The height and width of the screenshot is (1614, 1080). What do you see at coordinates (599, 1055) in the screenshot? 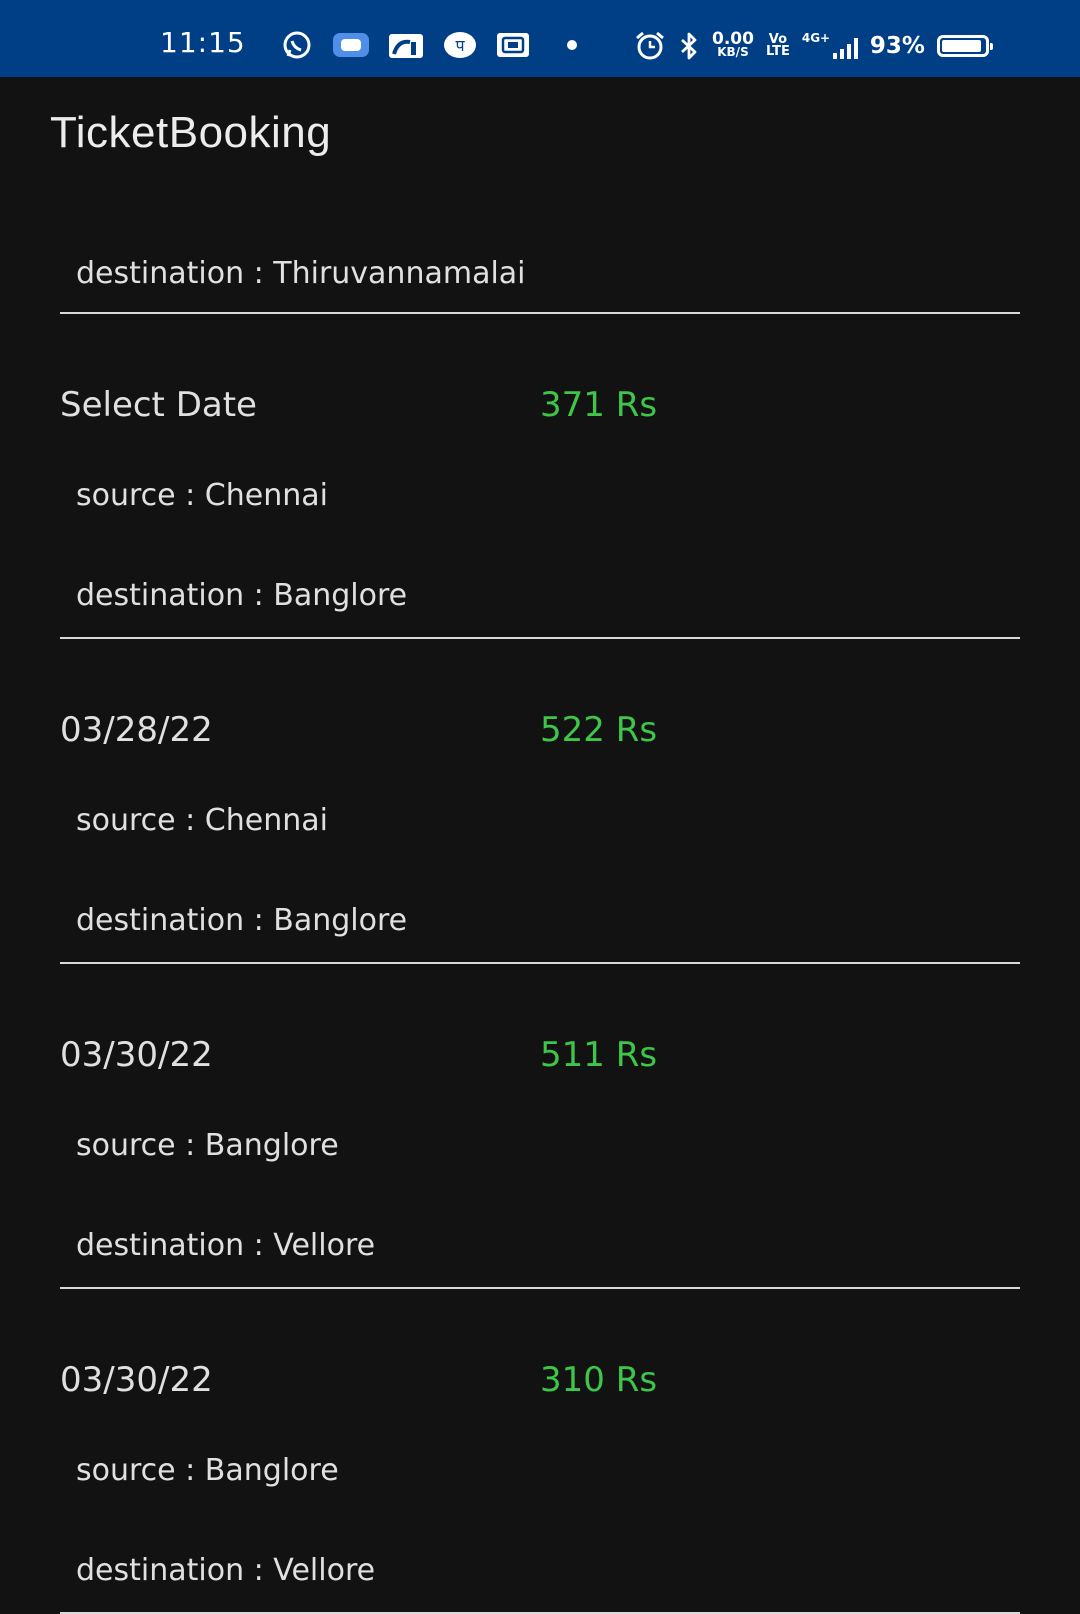
I see `ticket-price: 511 Rs` at bounding box center [599, 1055].